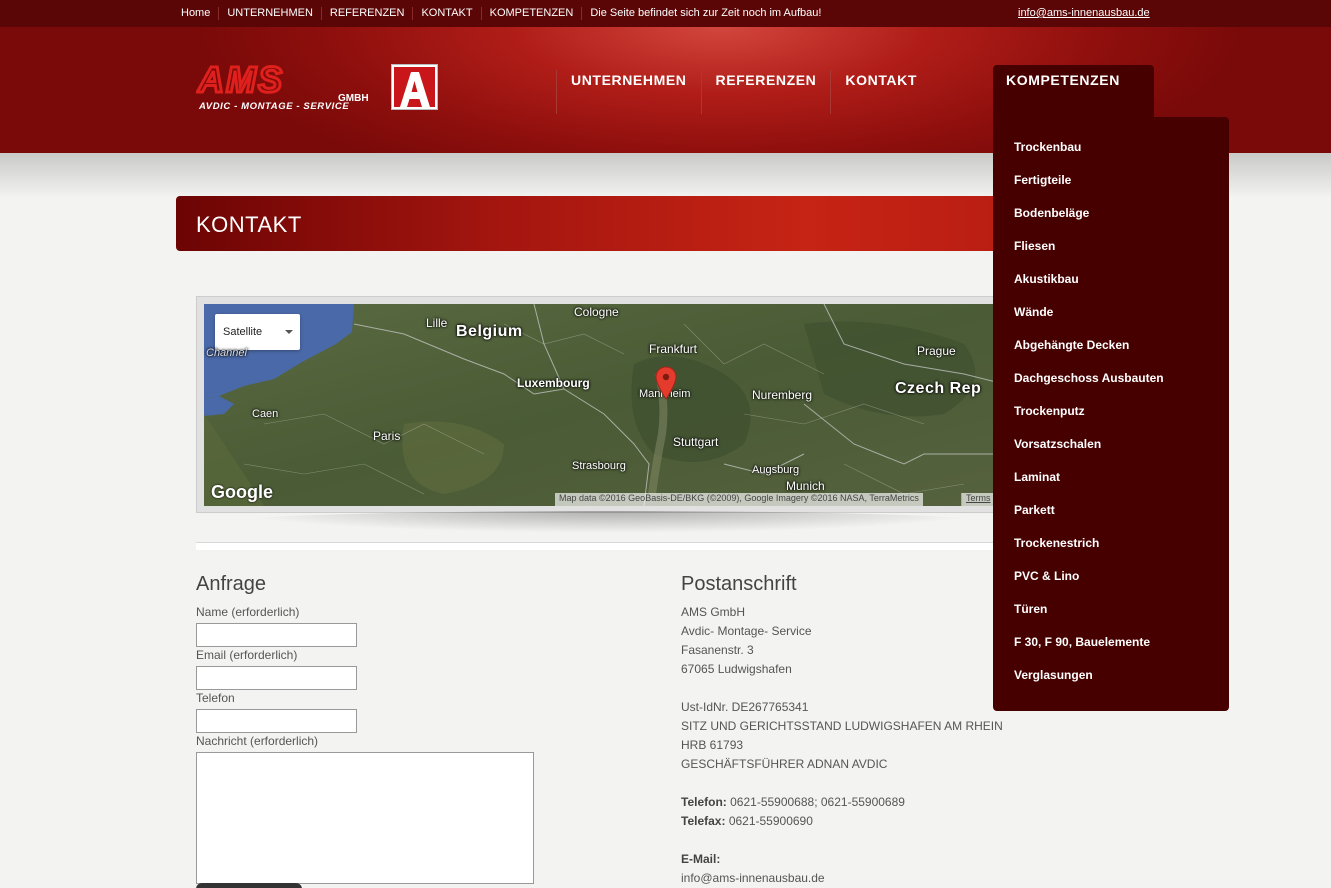  Describe the element at coordinates (610, 522) in the screenshot. I see `map-shadow` at that location.